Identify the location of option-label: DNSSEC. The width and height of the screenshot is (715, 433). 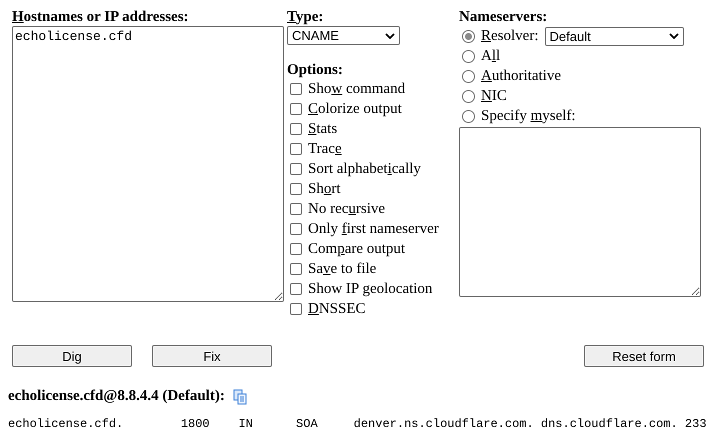
(337, 309).